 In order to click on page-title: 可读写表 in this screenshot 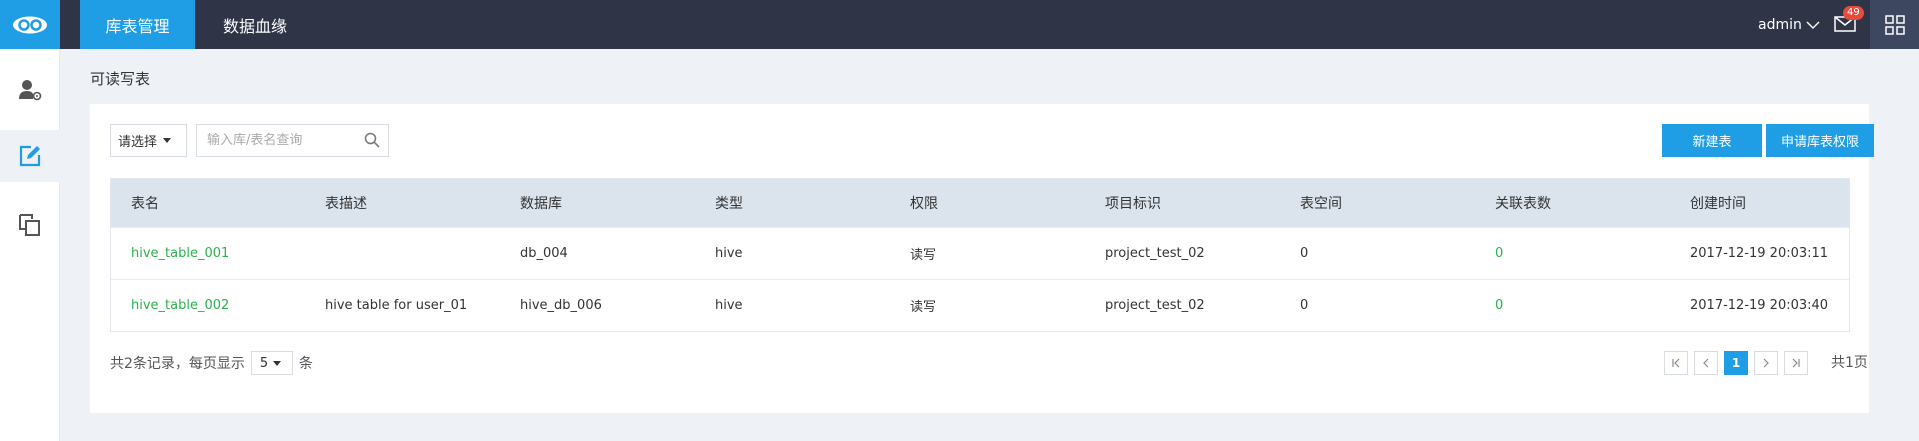, I will do `click(120, 79)`.